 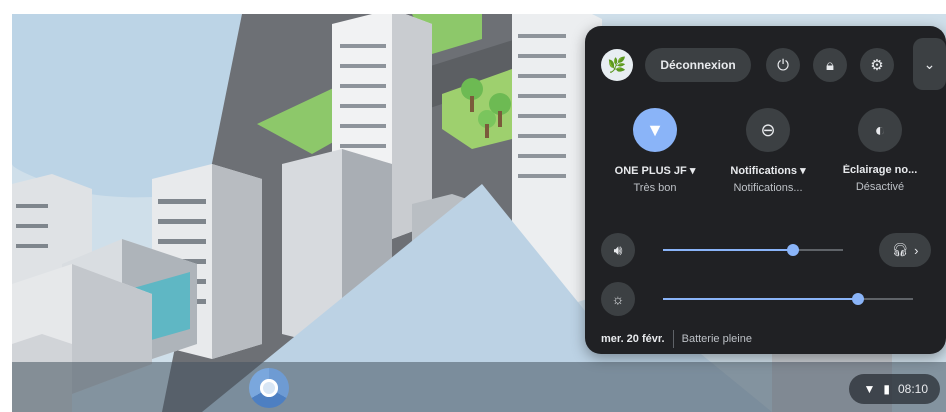 What do you see at coordinates (768, 171) in the screenshot?
I see `tile-label: Notifications ▾` at bounding box center [768, 171].